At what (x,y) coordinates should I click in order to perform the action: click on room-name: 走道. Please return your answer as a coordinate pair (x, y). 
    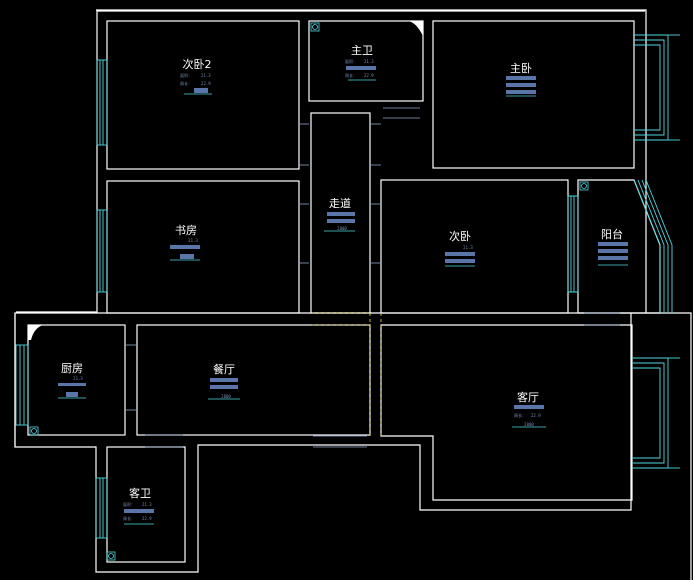
    Looking at the image, I should click on (340, 203).